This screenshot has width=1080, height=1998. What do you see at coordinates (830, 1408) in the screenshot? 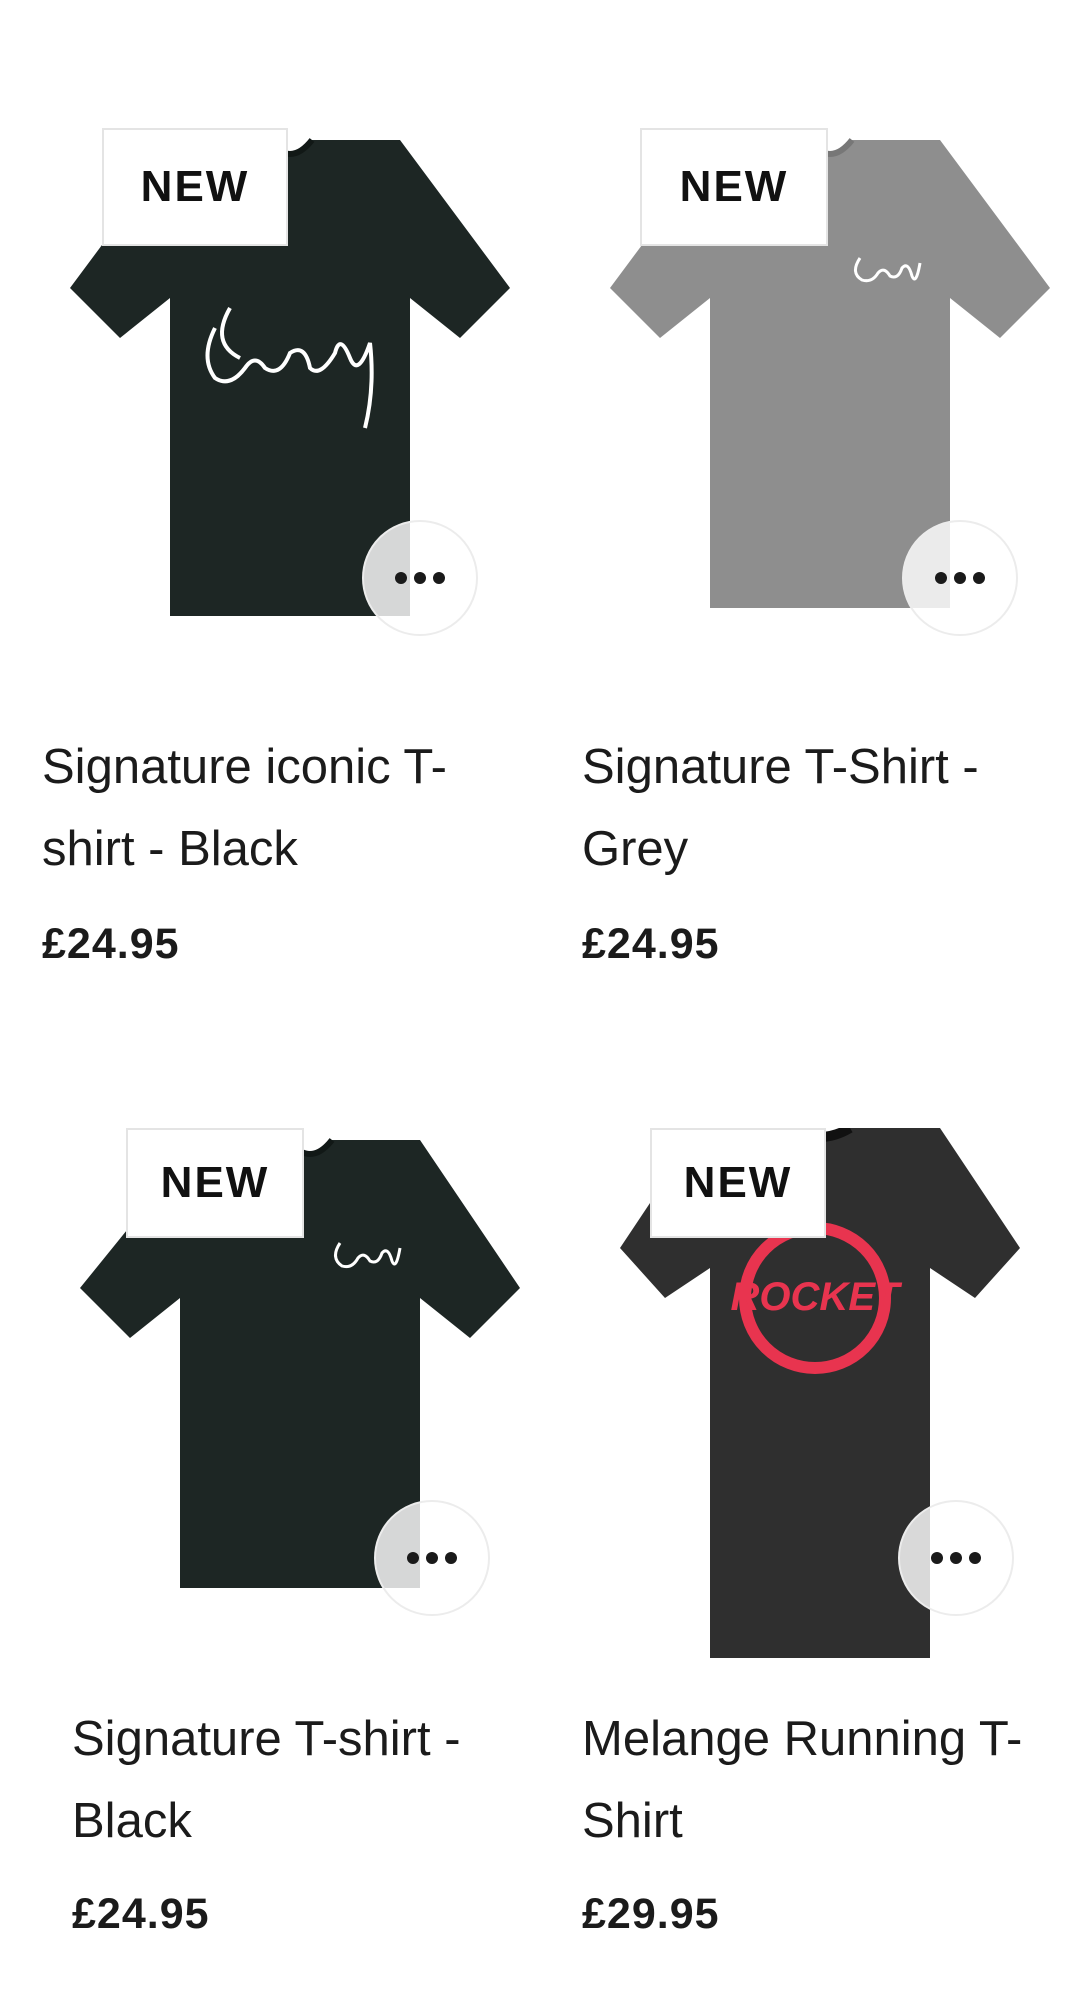
I see `product-image: ROCKET NEW` at bounding box center [830, 1408].